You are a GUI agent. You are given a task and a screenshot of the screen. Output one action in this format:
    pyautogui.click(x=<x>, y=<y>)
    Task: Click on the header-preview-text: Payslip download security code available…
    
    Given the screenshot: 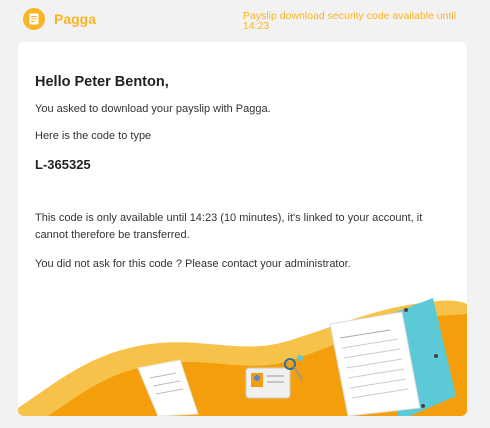 What is the action you would take?
    pyautogui.click(x=350, y=21)
    